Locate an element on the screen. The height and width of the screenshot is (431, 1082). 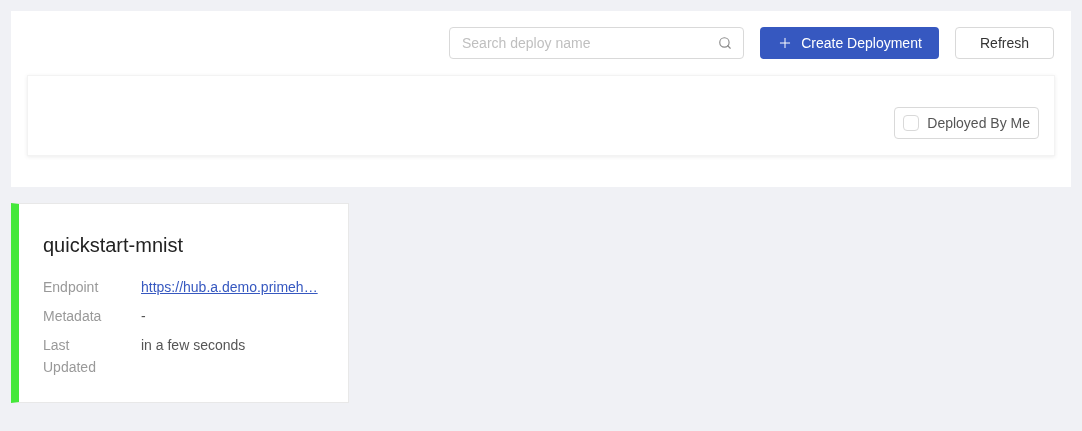
field-label: Last Updated is located at coordinates (70, 356).